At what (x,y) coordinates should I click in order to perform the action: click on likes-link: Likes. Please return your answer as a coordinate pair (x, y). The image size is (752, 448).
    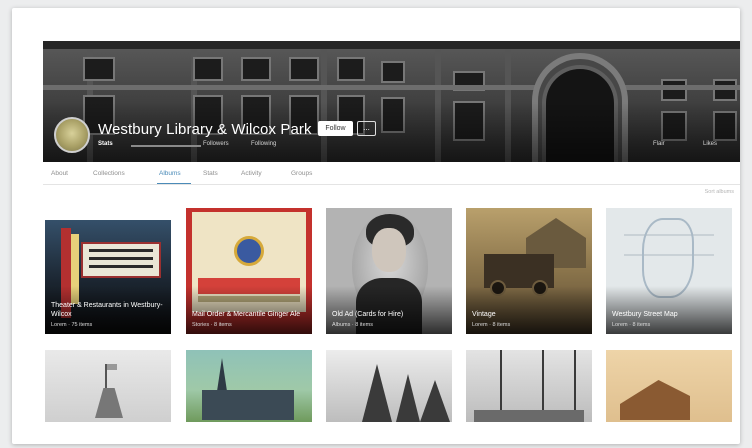
    Looking at the image, I should click on (710, 144).